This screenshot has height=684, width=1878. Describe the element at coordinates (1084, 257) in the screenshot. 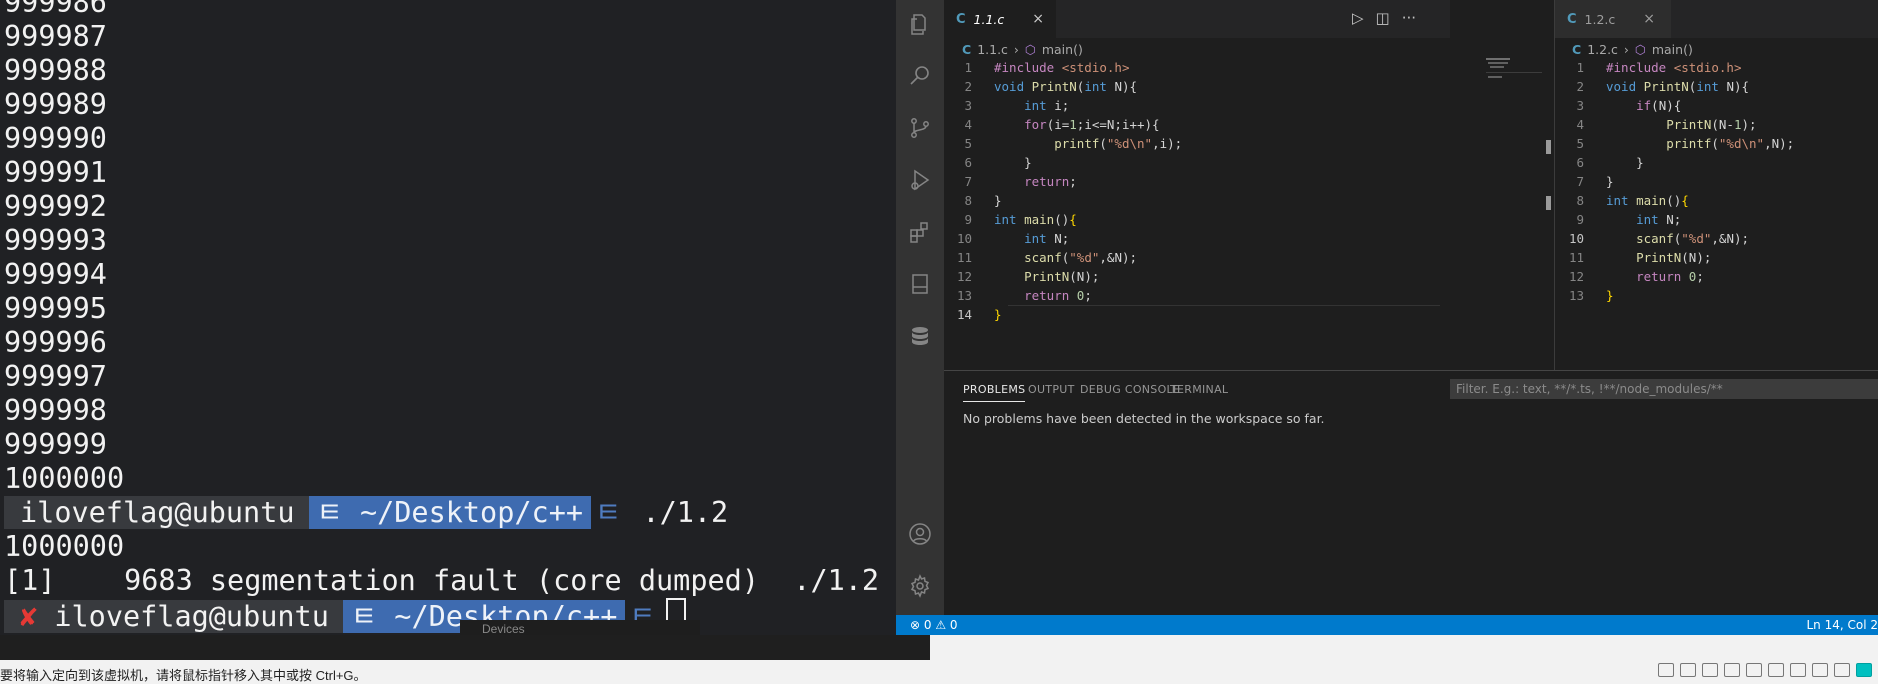

I see `code-token: "%d"` at that location.